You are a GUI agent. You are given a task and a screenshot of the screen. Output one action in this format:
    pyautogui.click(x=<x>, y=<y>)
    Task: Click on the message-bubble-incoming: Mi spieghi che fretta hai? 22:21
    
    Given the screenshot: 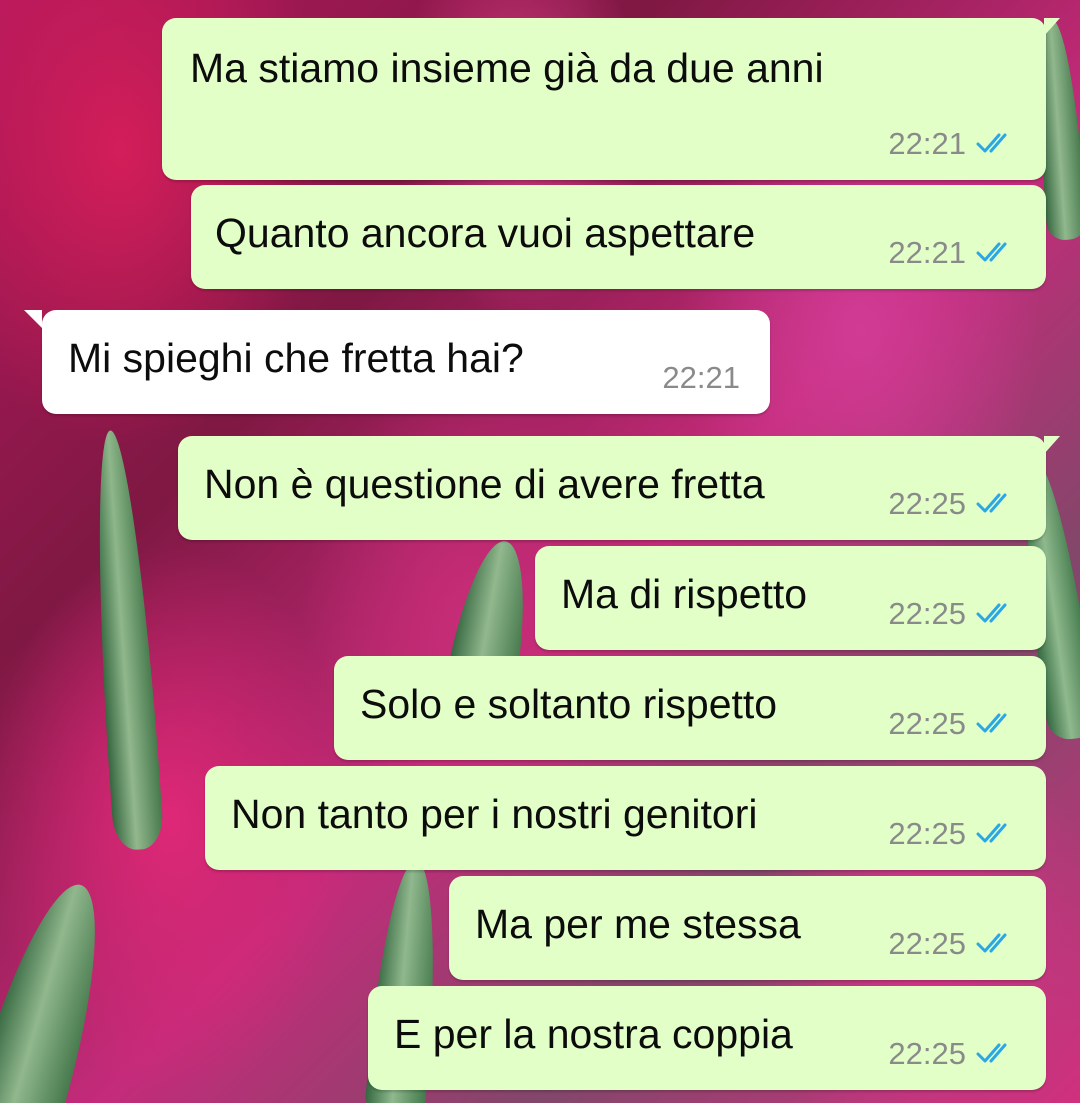 What is the action you would take?
    pyautogui.click(x=397, y=362)
    